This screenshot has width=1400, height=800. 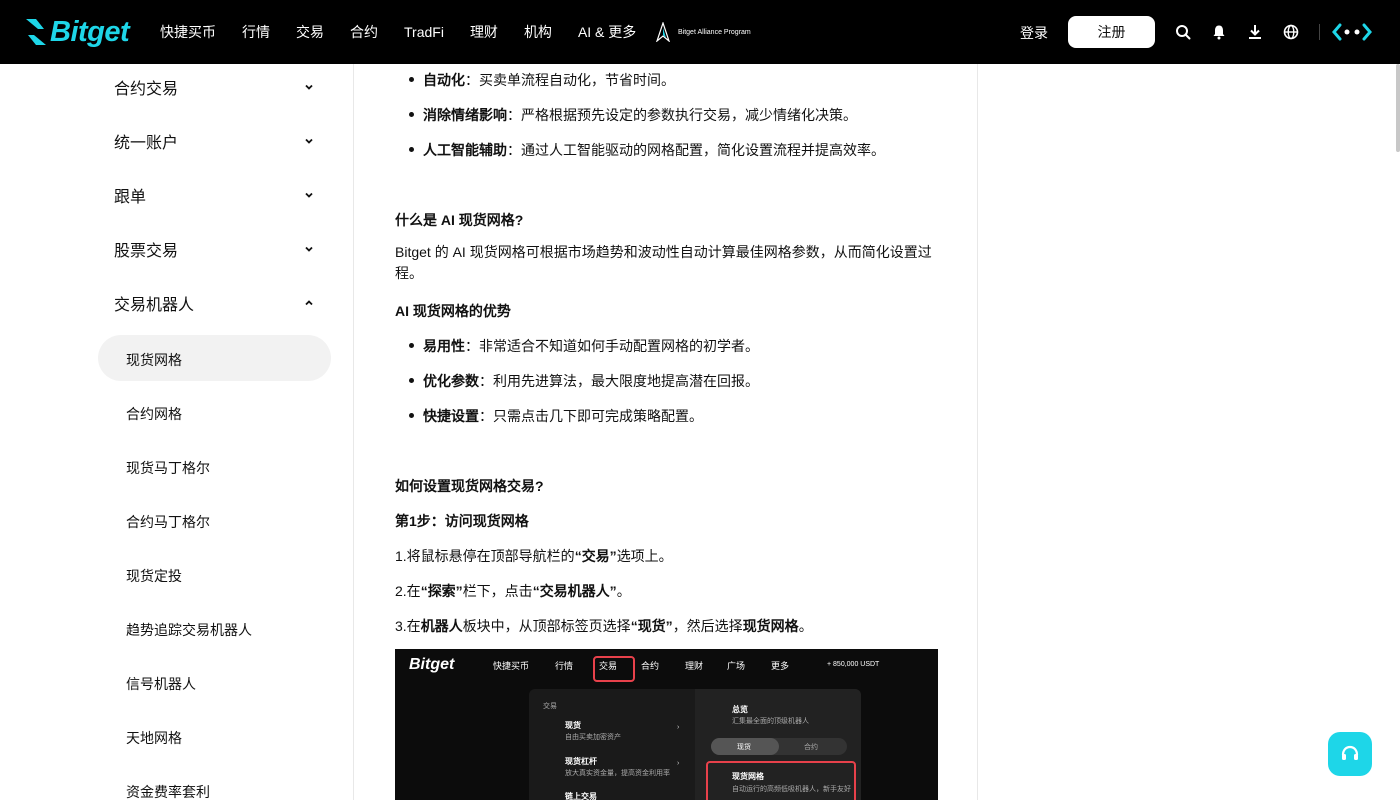 What do you see at coordinates (584, 381) in the screenshot?
I see `list-item: 优化参数：利用先进算法，最大限度地提高潜在回报。` at bounding box center [584, 381].